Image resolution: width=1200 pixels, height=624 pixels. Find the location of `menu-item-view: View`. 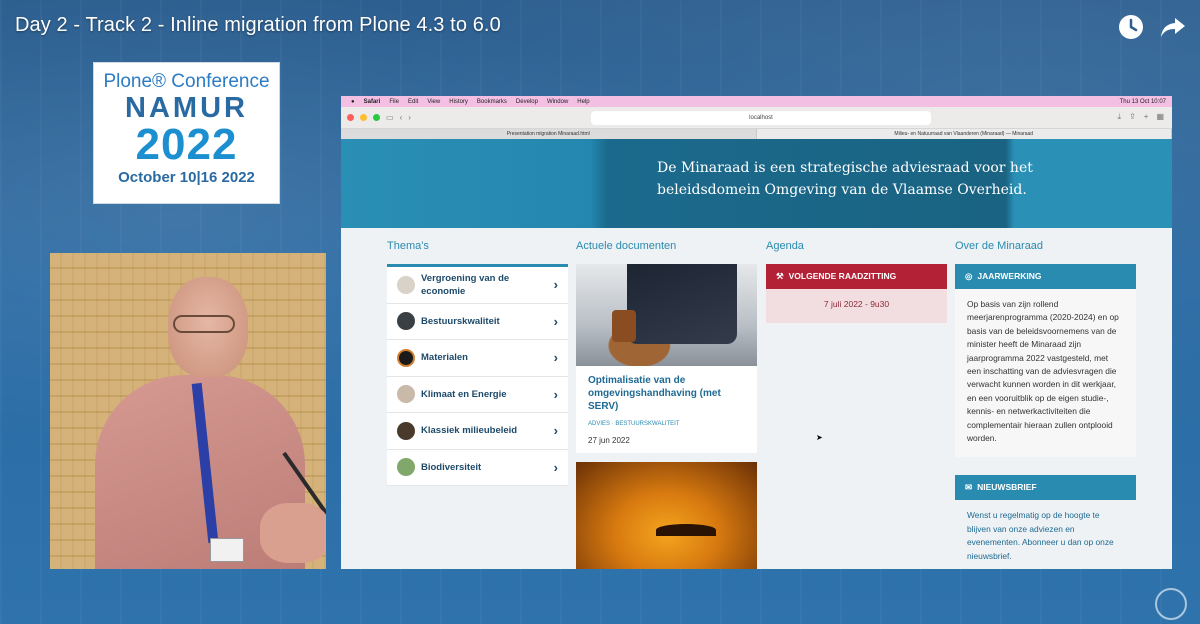

menu-item-view: View is located at coordinates (433, 102).